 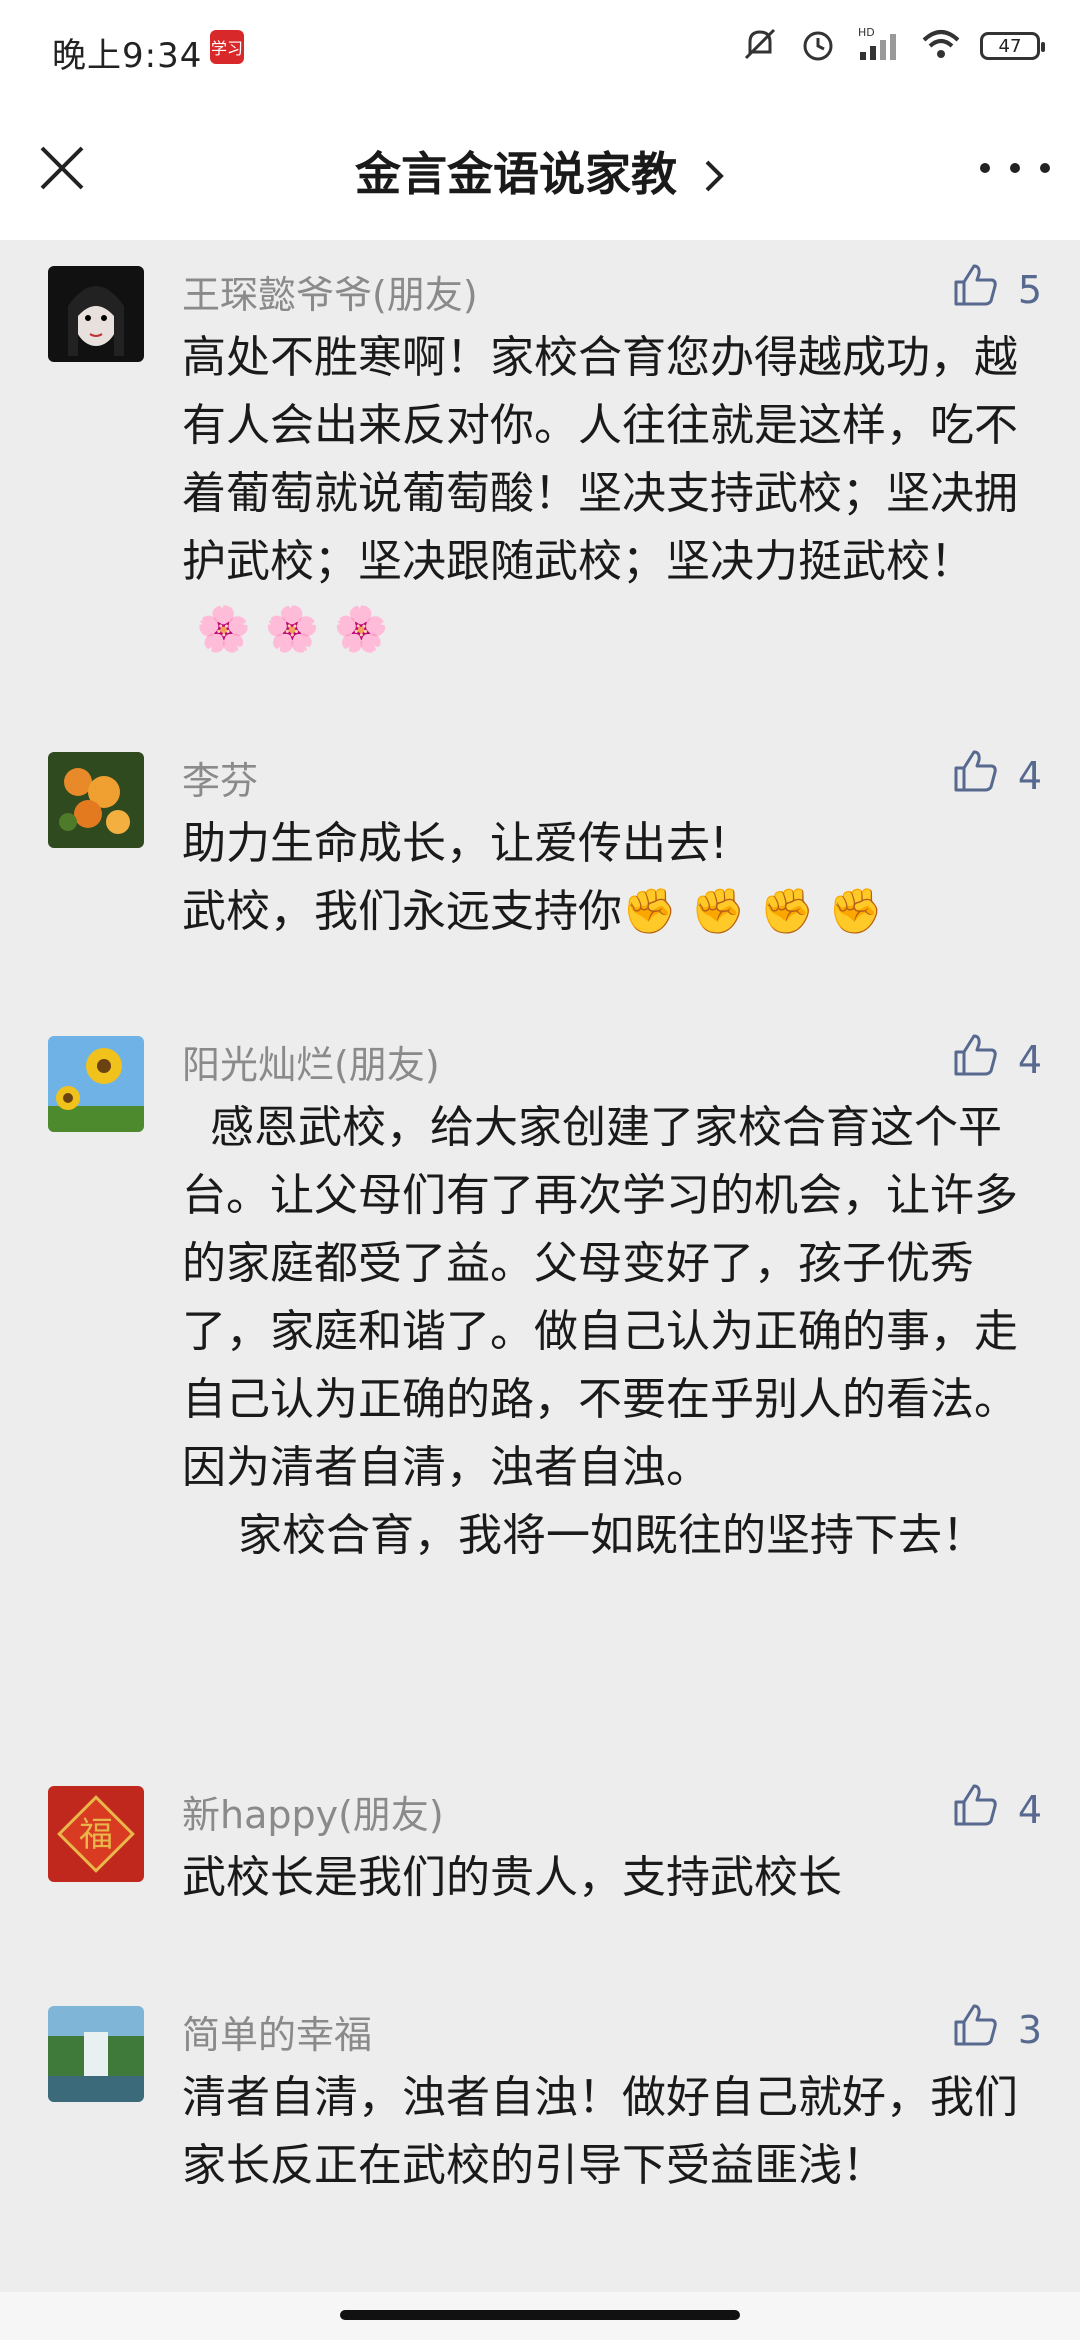 I want to click on like-count: 3, so click(x=1029, y=2029).